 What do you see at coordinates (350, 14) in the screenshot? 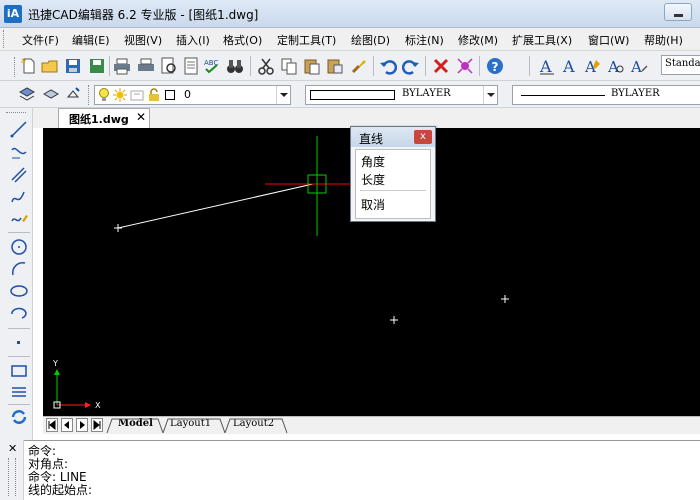
I see `title-bar: iA 迅捷CAD编辑器 6.2 专业版 - [图纸1.dwg]` at bounding box center [350, 14].